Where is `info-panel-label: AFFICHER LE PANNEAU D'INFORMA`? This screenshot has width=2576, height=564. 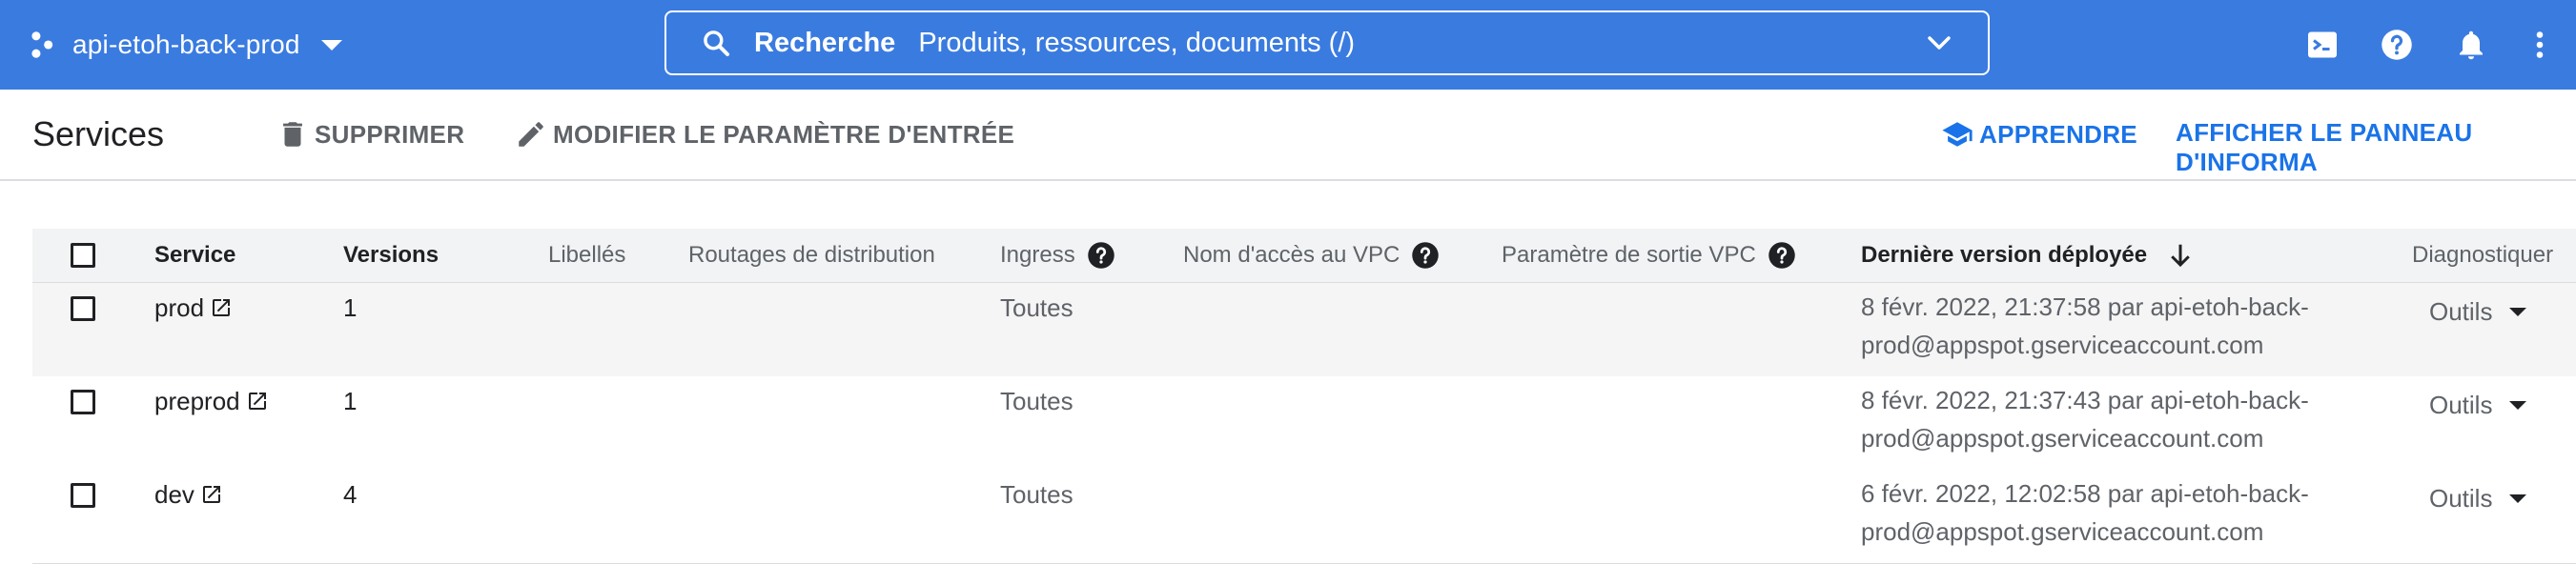 info-panel-label: AFFICHER LE PANNEAU D'INFORMA is located at coordinates (2324, 147).